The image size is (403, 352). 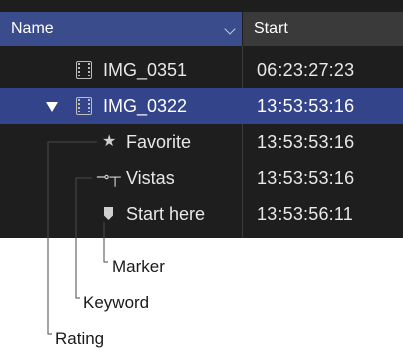 I want to click on rating-start-time: 13:53:53:16, so click(x=306, y=142).